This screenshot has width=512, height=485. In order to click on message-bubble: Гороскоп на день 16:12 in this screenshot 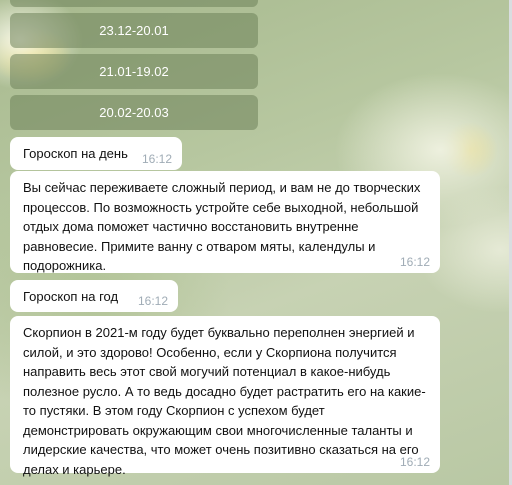, I will do `click(96, 153)`.